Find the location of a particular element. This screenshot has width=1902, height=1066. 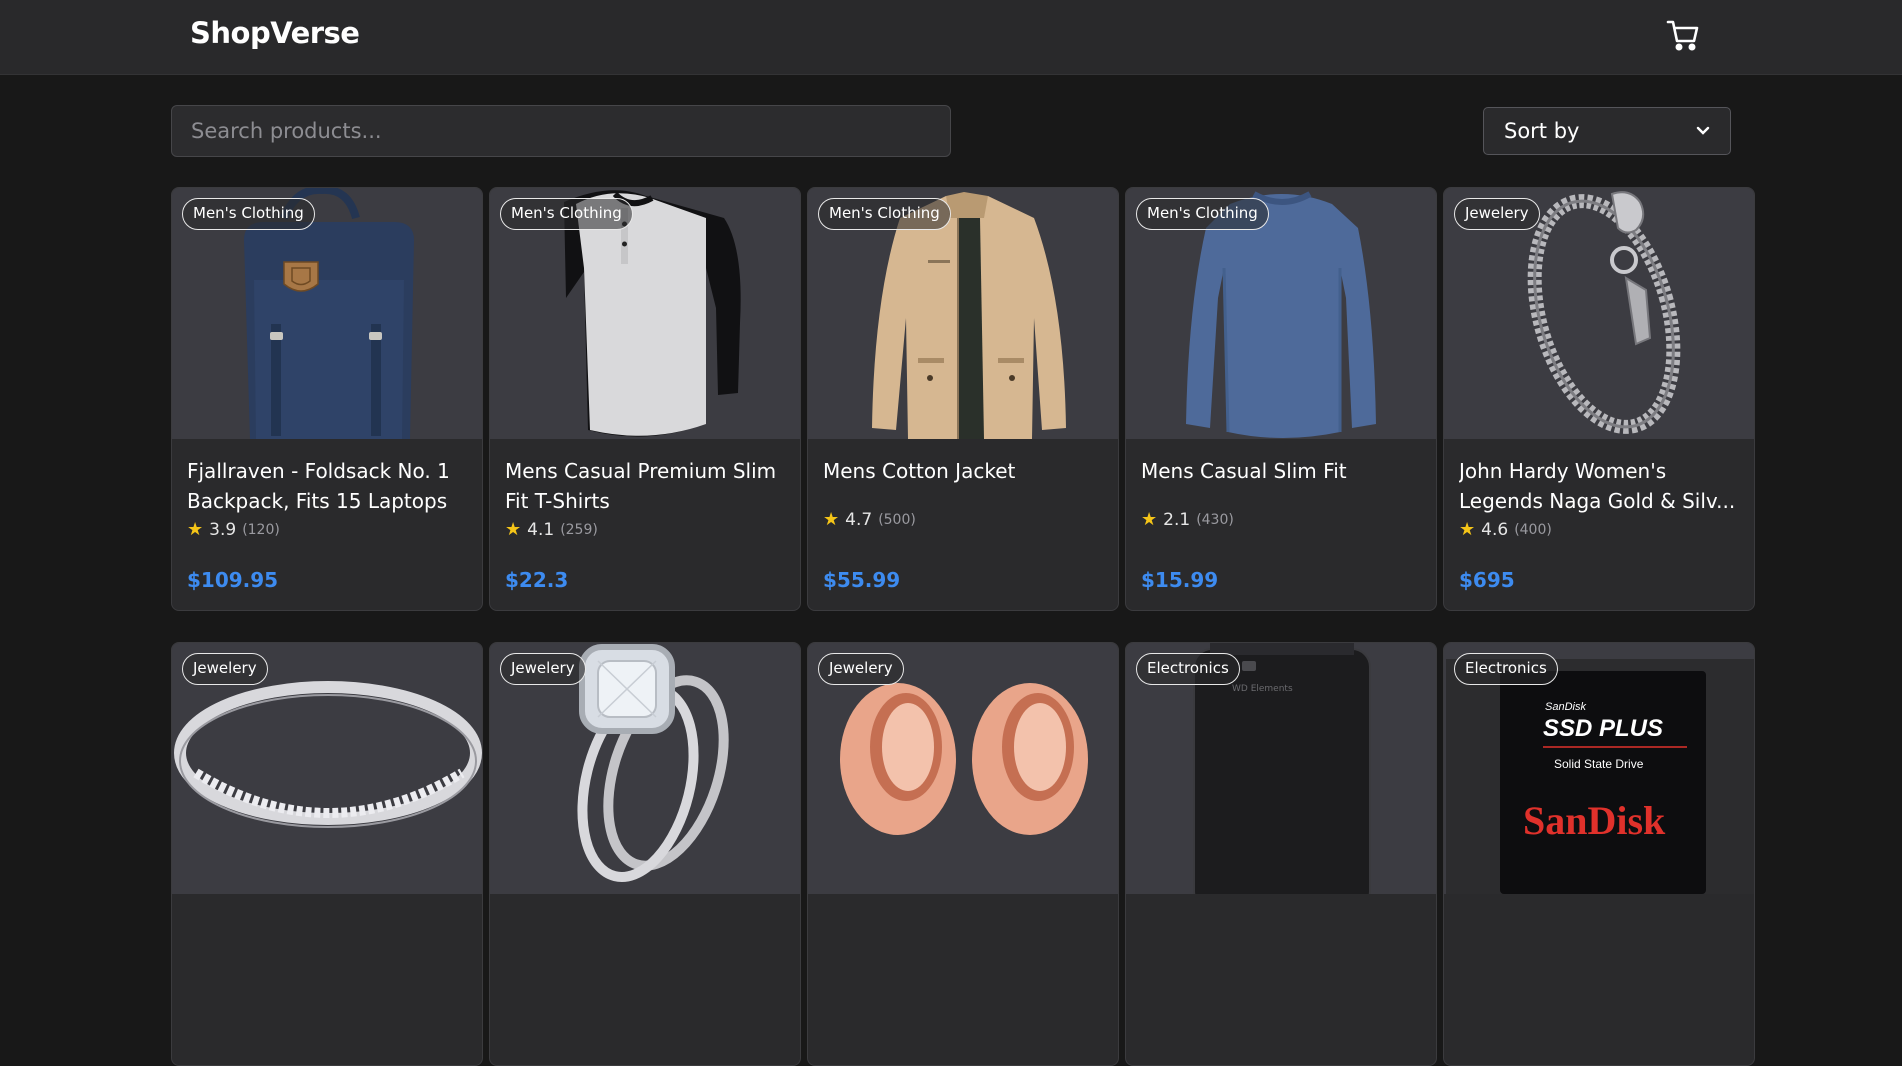

ssd-brand-small: SanDisk is located at coordinates (1565, 707).